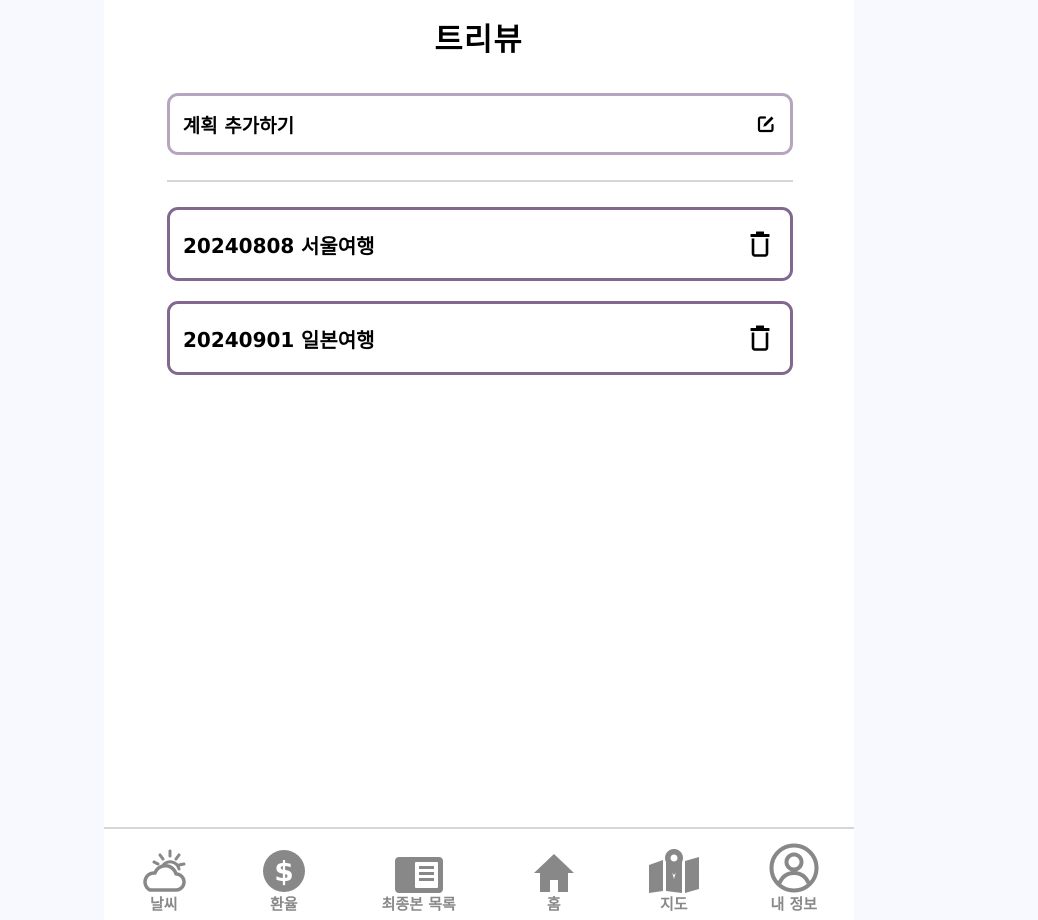 The height and width of the screenshot is (920, 1038). Describe the element at coordinates (766, 124) in the screenshot. I see `edit-icon` at that location.